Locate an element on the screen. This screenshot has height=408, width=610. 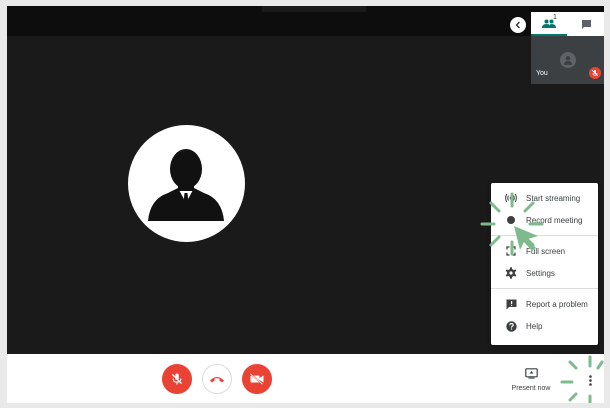
camera-toggle-button is located at coordinates (257, 379).